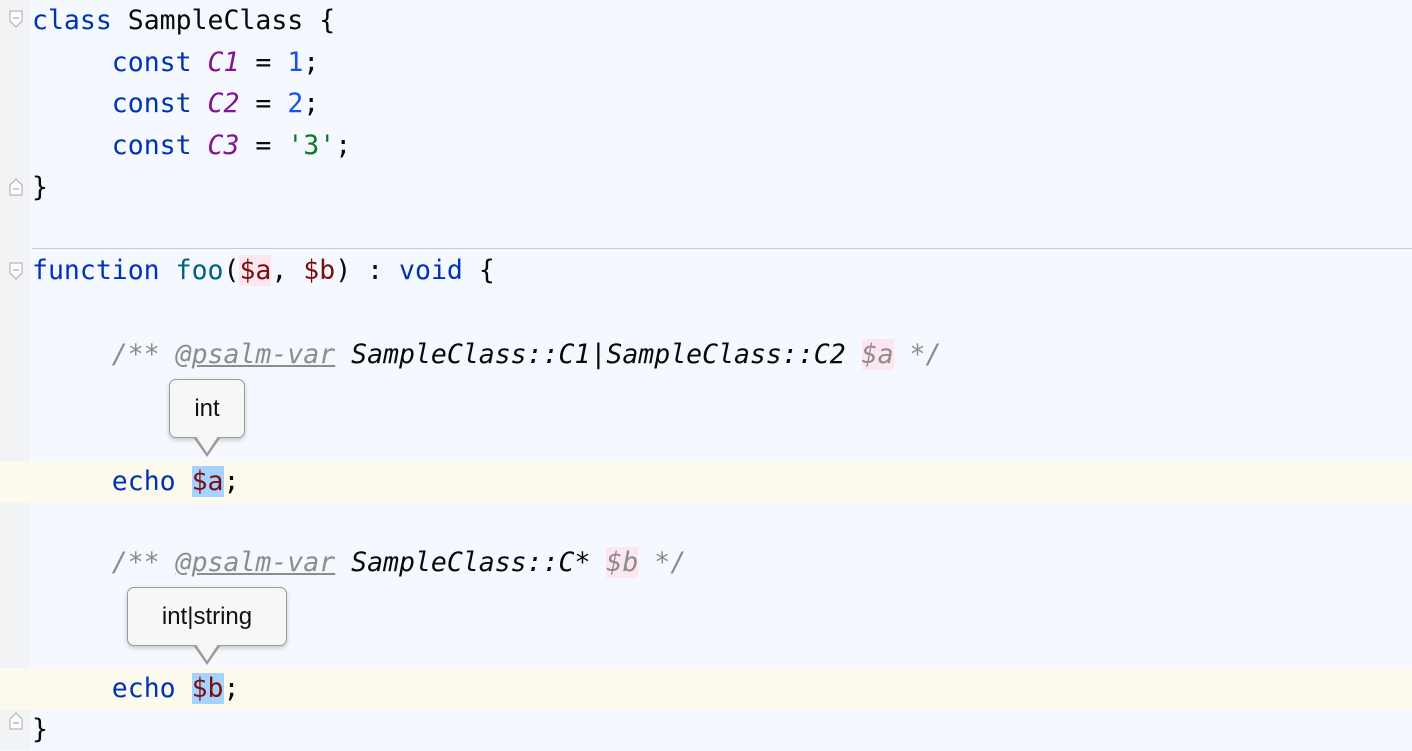 Image resolution: width=1412 pixels, height=751 pixels. What do you see at coordinates (72, 20) in the screenshot?
I see `keyword: class` at bounding box center [72, 20].